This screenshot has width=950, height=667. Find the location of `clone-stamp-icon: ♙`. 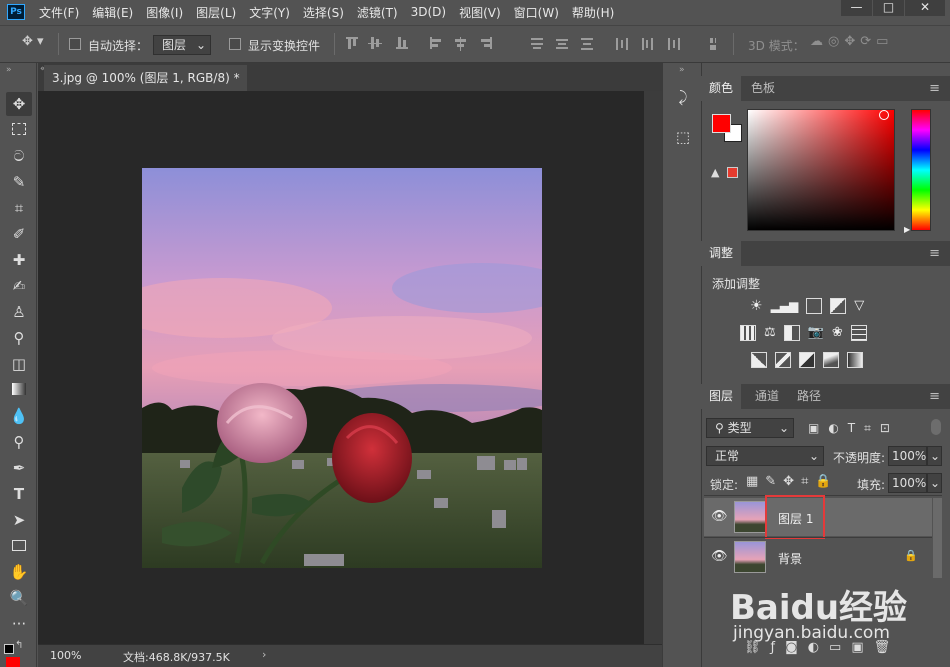

clone-stamp-icon: ♙ is located at coordinates (19, 312).